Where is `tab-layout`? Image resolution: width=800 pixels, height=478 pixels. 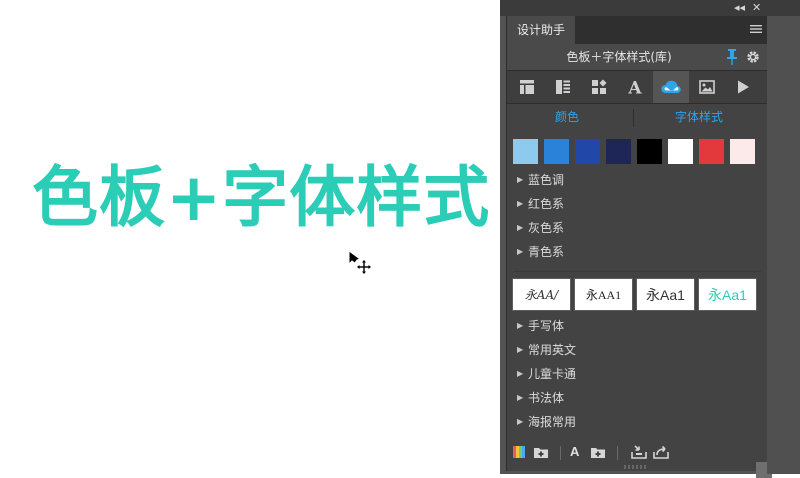 tab-layout is located at coordinates (527, 87).